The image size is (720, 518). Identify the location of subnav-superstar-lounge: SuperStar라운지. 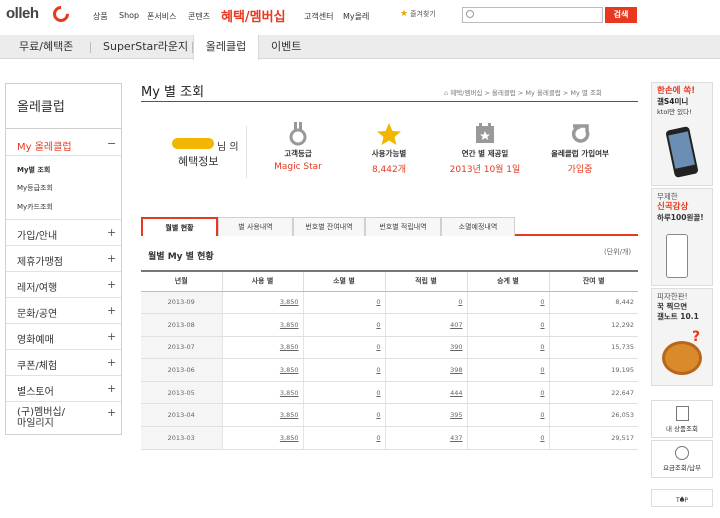
(145, 47).